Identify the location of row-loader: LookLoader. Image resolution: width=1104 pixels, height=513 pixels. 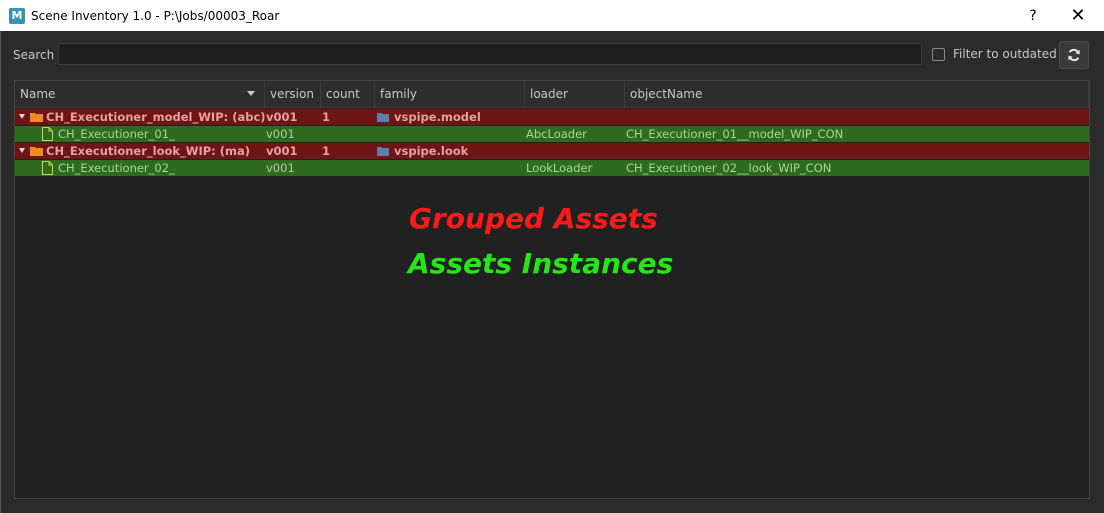
(559, 168).